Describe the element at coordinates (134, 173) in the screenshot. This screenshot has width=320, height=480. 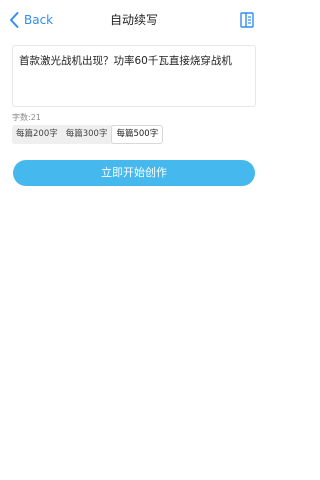
I see `start-writing-button: 立即开始创作` at that location.